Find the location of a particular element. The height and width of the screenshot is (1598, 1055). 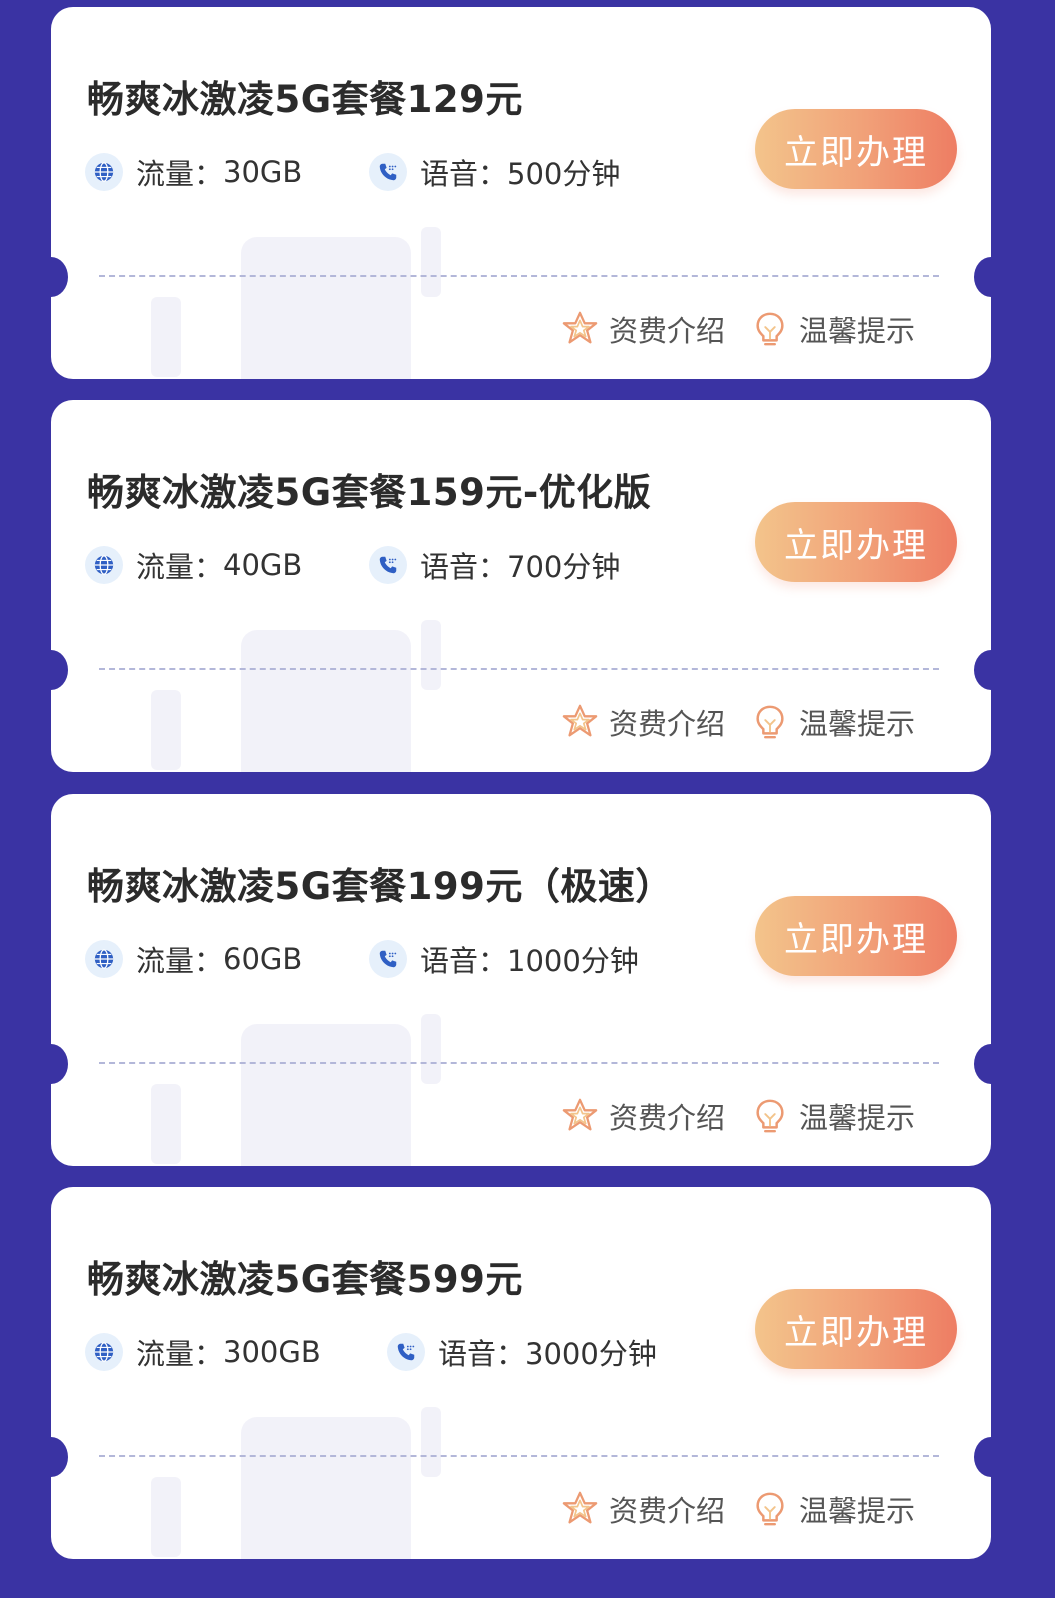

plan-title: 畅爽冰激凌5G套餐129元 is located at coordinates (305, 99).